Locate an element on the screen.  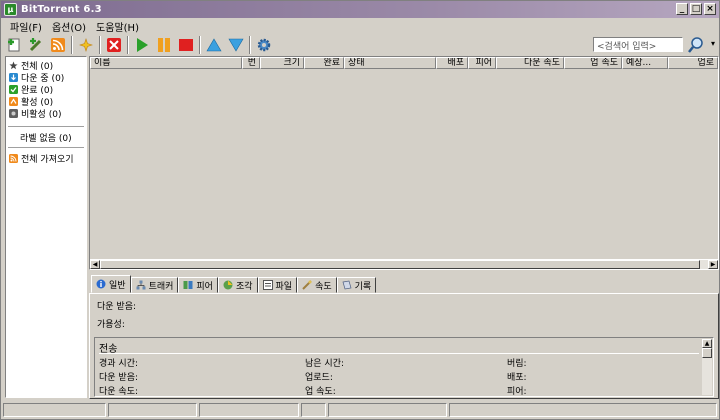
sparkle-icon is located at coordinates (86, 45).